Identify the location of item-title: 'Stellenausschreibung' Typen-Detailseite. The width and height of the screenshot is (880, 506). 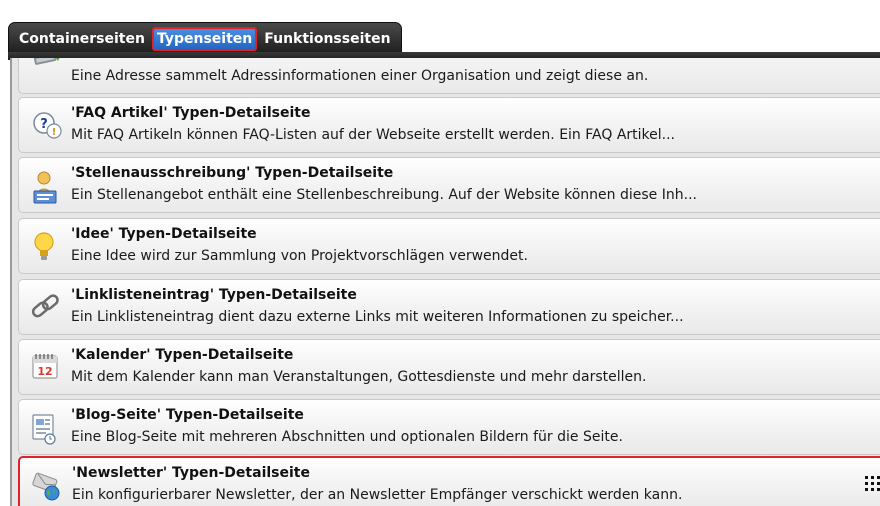
(232, 173).